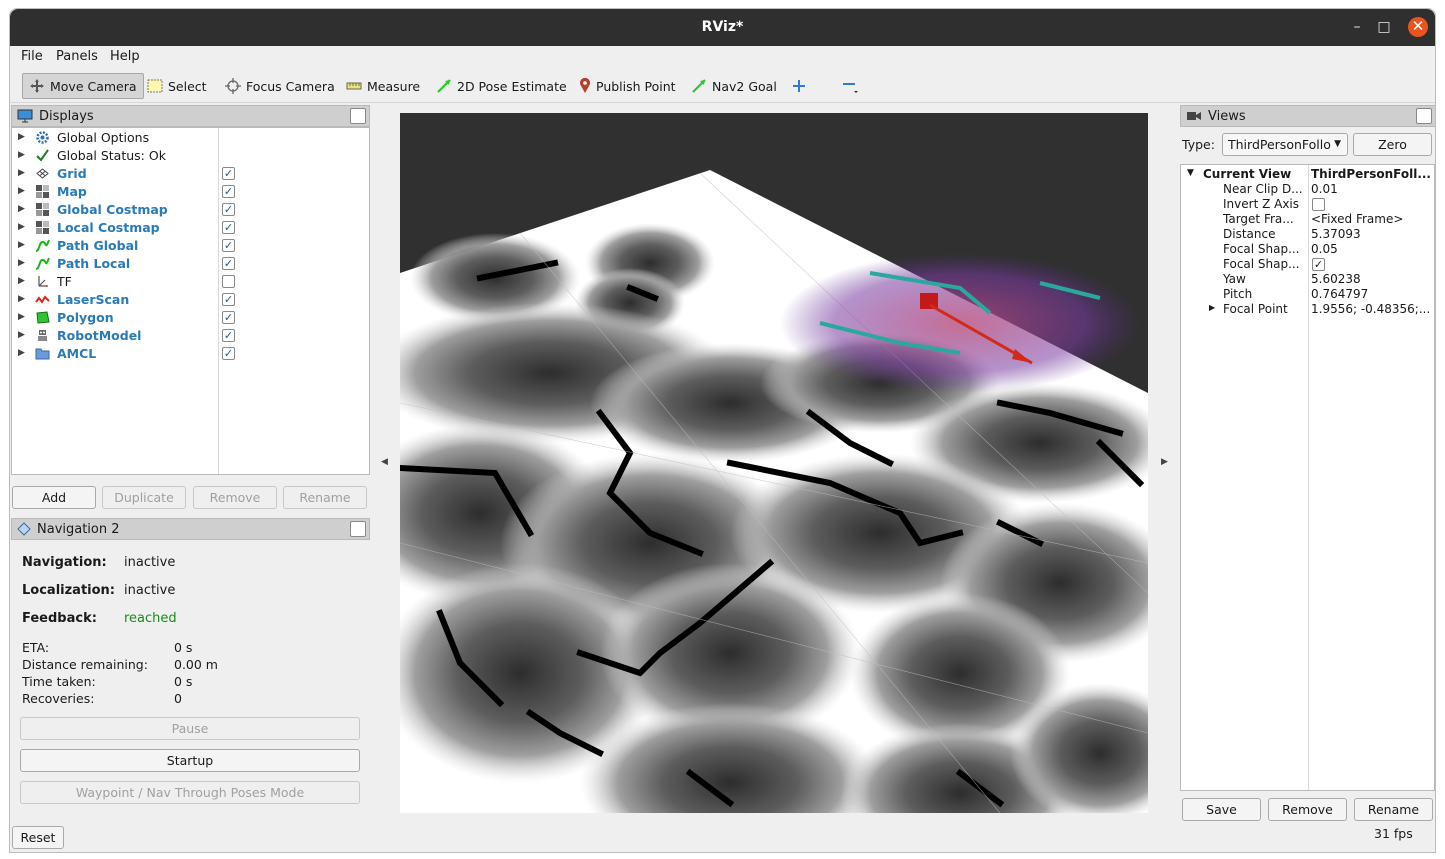  What do you see at coordinates (190, 336) in the screenshot?
I see `display-item-robotmodel: ▶ RobotModel ✓` at bounding box center [190, 336].